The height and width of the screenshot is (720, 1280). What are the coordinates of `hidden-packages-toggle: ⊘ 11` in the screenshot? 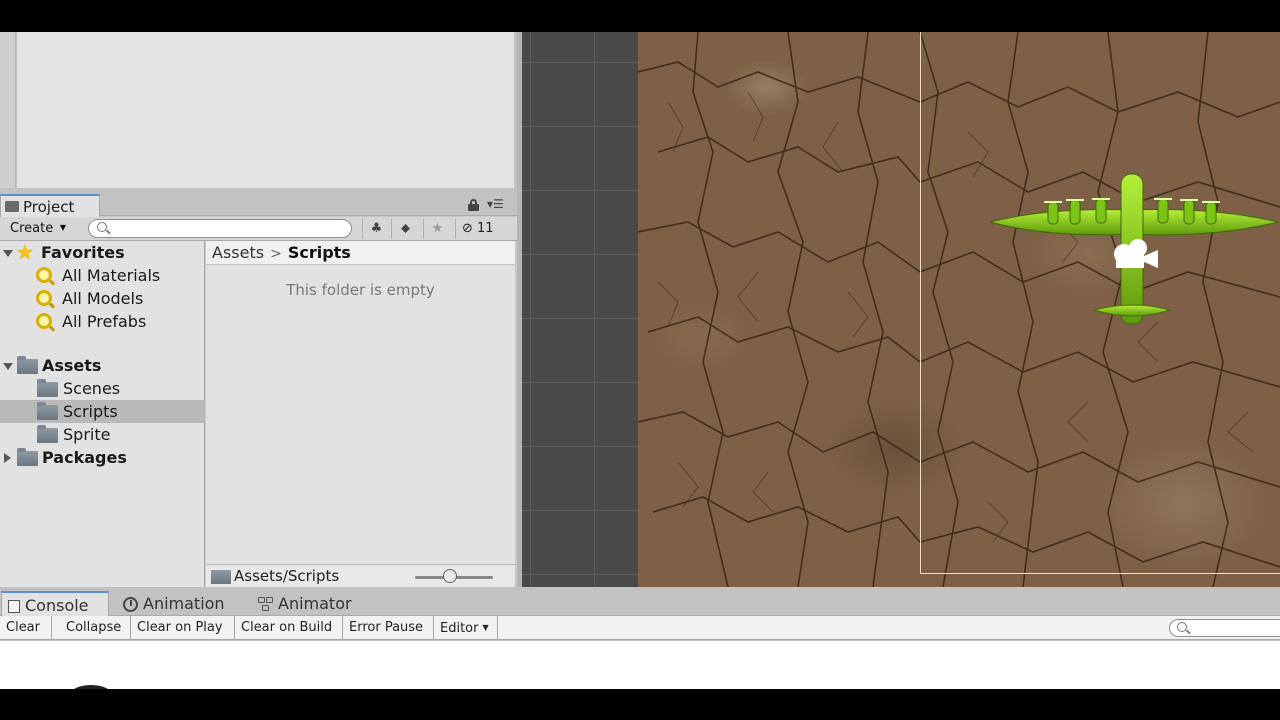 It's located at (483, 229).